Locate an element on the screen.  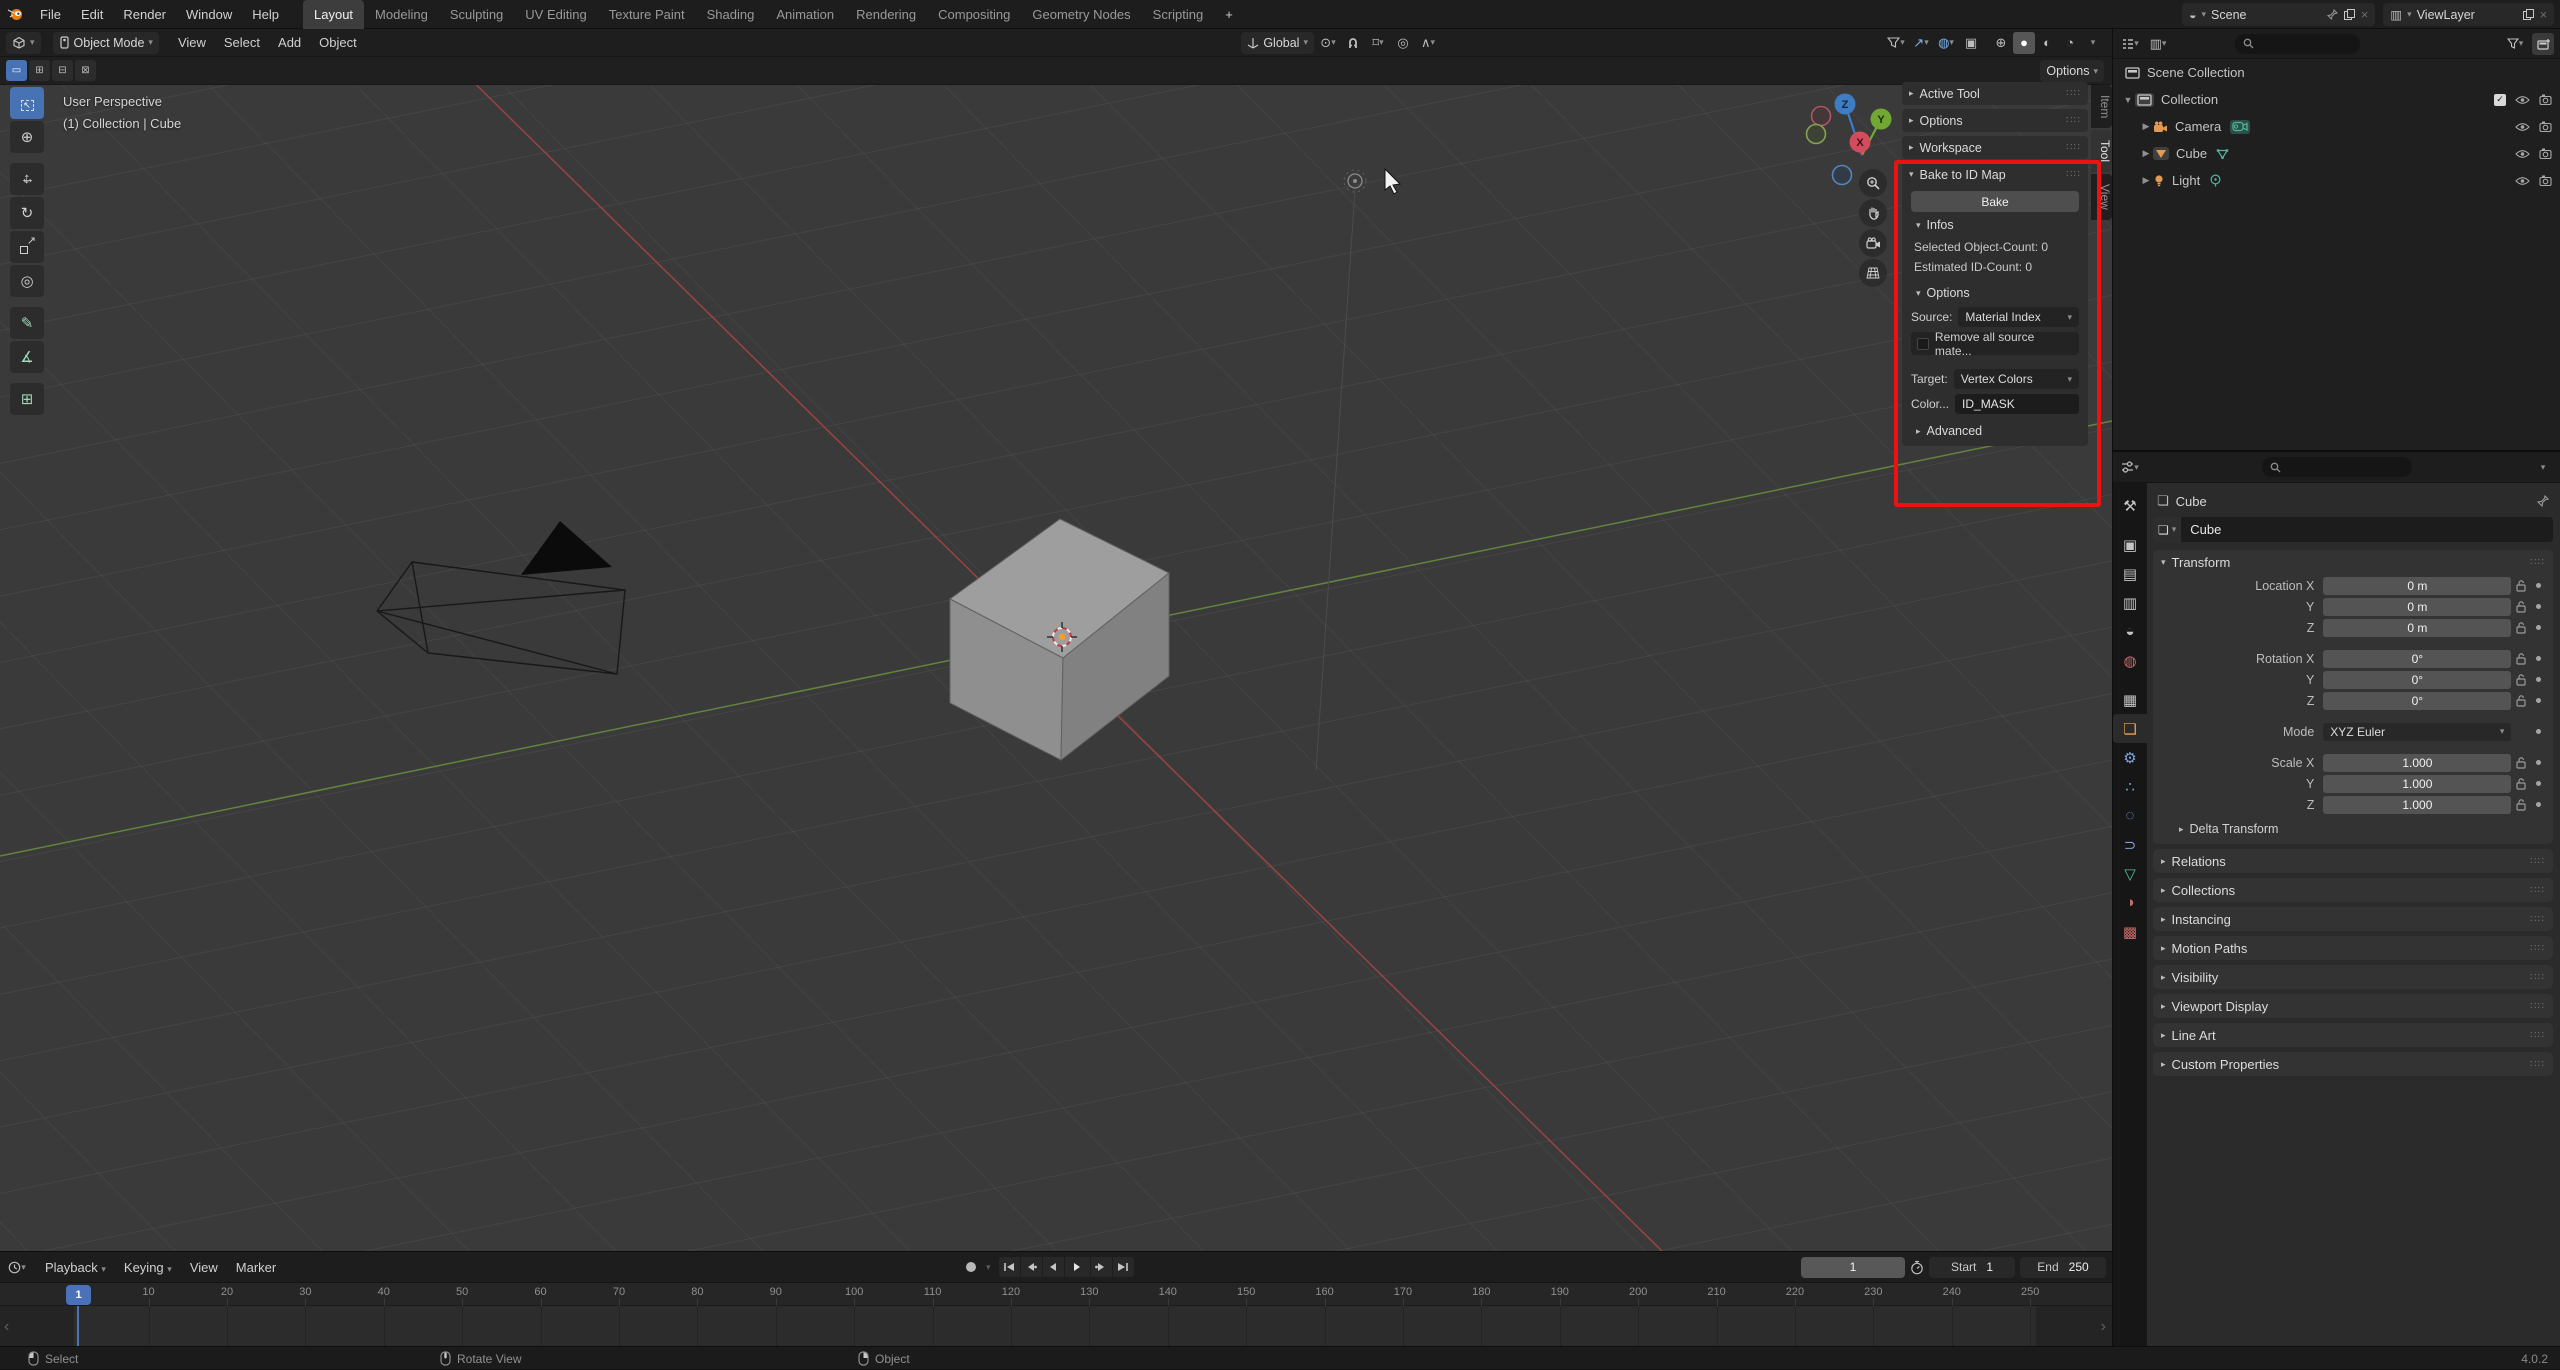
menu-render: Render is located at coordinates (144, 14).